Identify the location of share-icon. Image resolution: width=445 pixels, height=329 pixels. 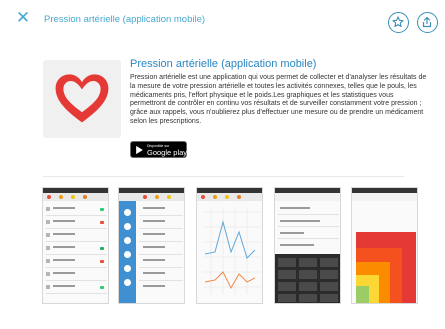
(427, 22).